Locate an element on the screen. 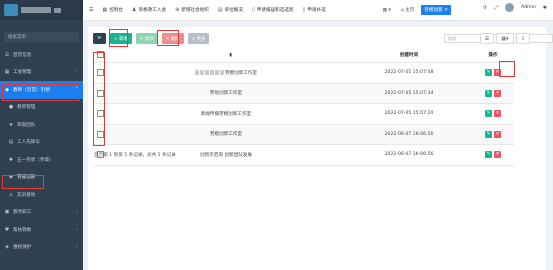  nav-label: 新增社会组织 is located at coordinates (195, 10).